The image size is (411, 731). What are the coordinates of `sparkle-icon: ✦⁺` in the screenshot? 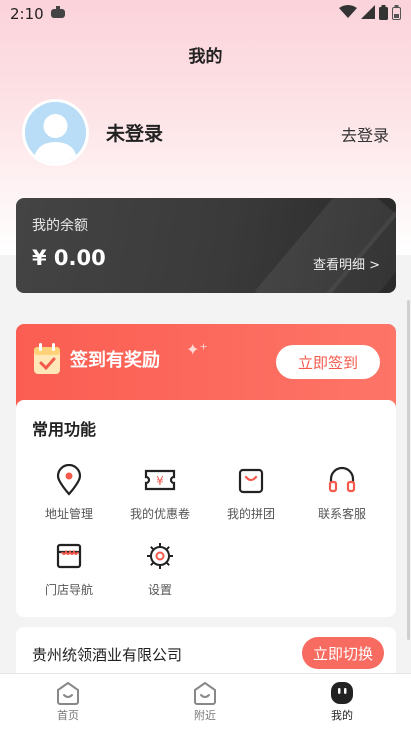 It's located at (197, 349).